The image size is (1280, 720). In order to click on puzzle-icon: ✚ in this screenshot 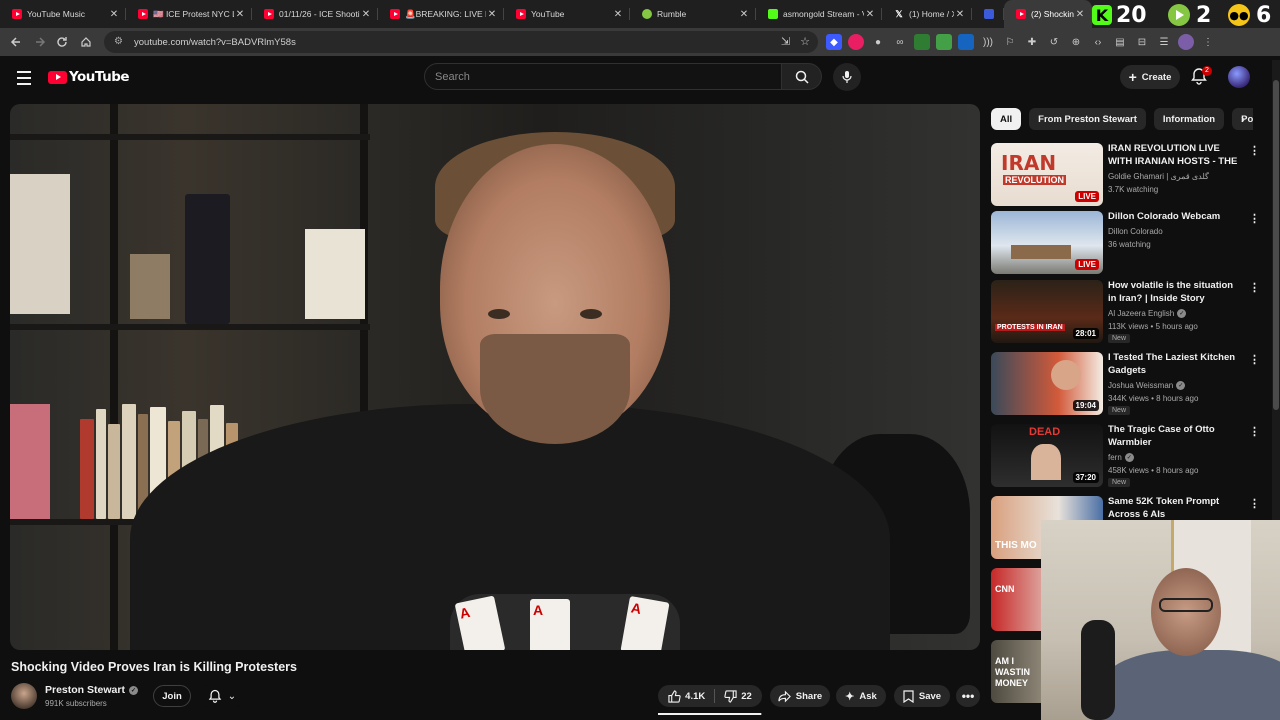, I will do `click(1032, 42)`.